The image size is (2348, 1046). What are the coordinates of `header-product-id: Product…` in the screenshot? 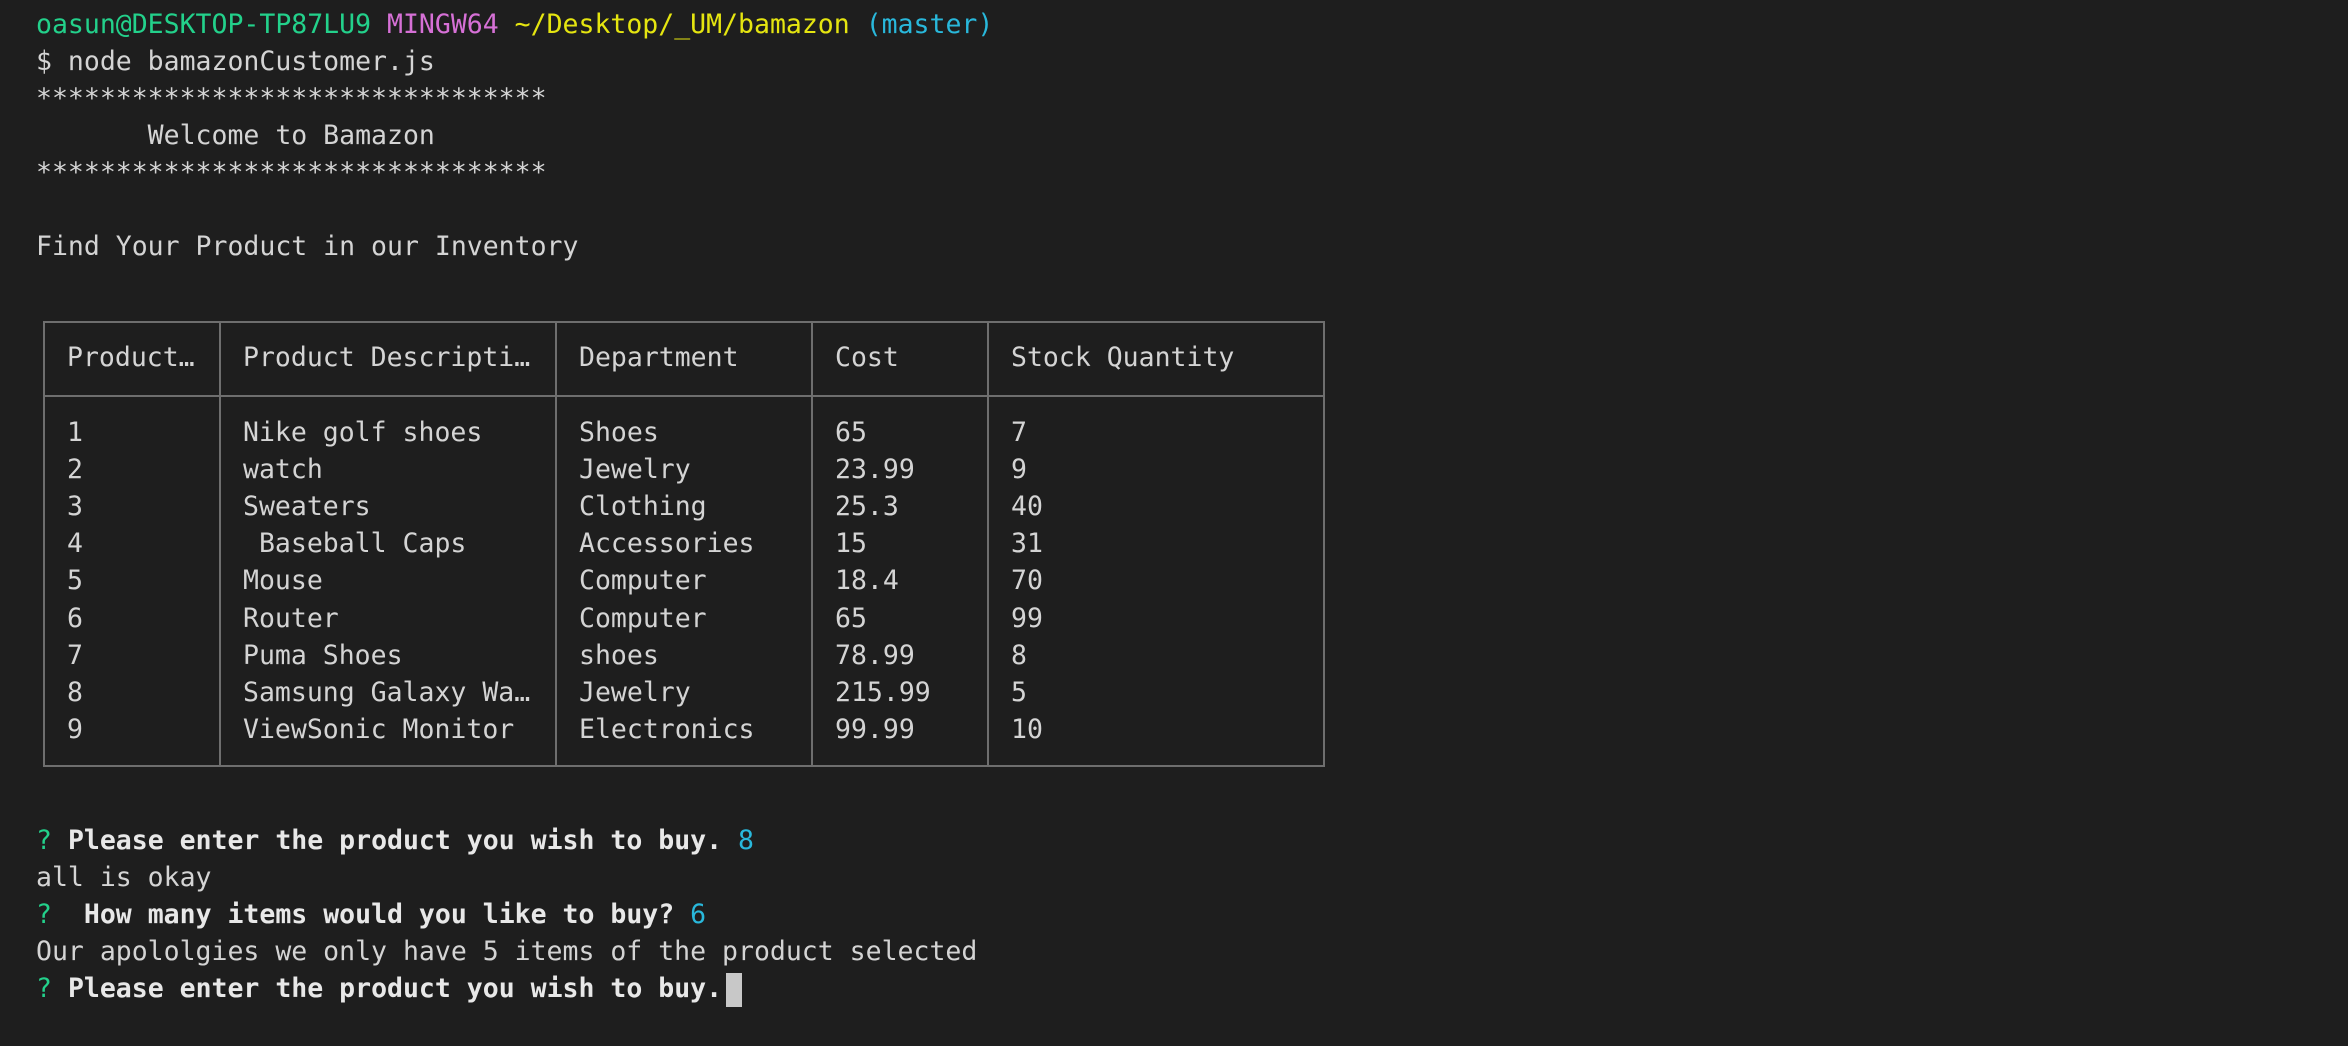 It's located at (131, 357).